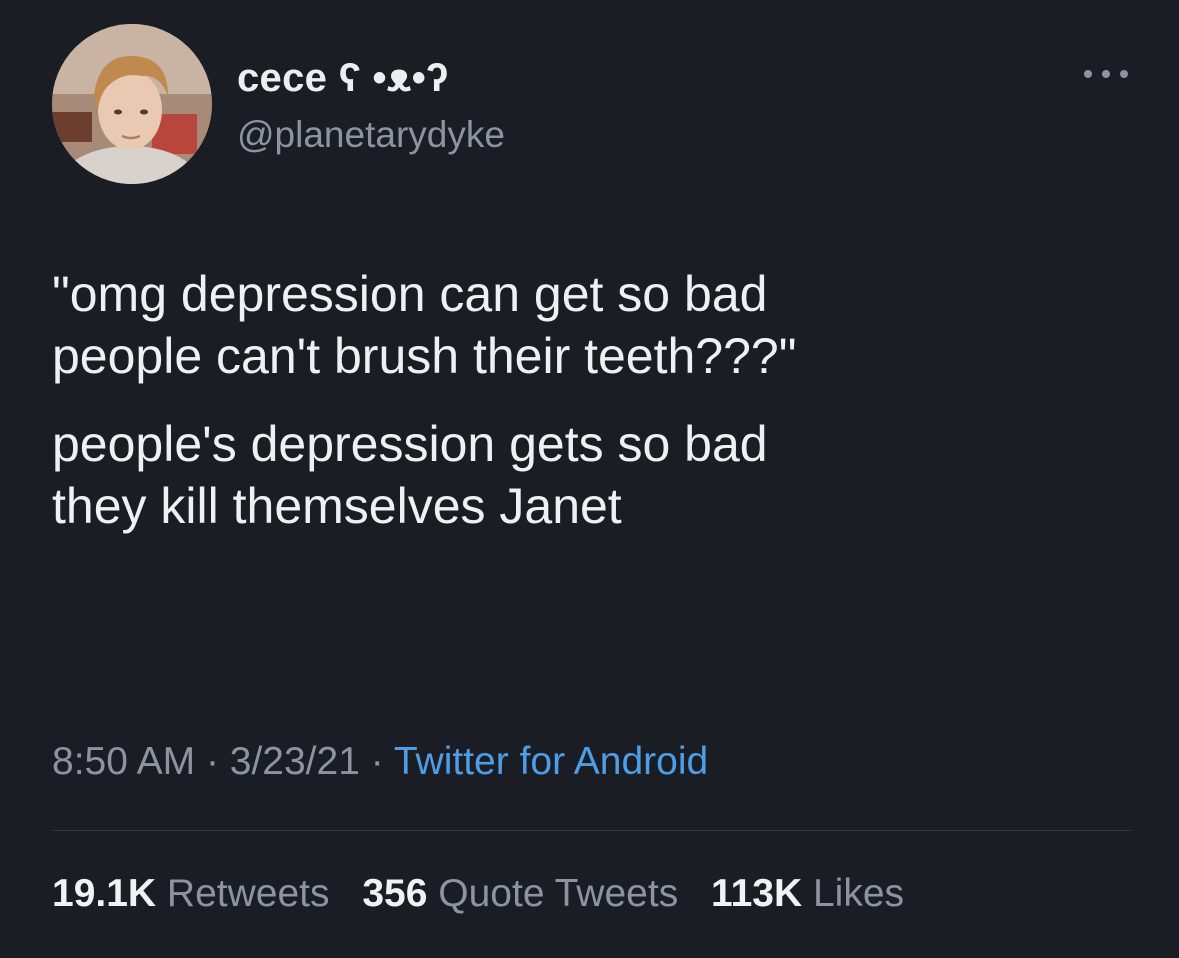  I want to click on tweet-time: 8:50 AM, so click(123, 761).